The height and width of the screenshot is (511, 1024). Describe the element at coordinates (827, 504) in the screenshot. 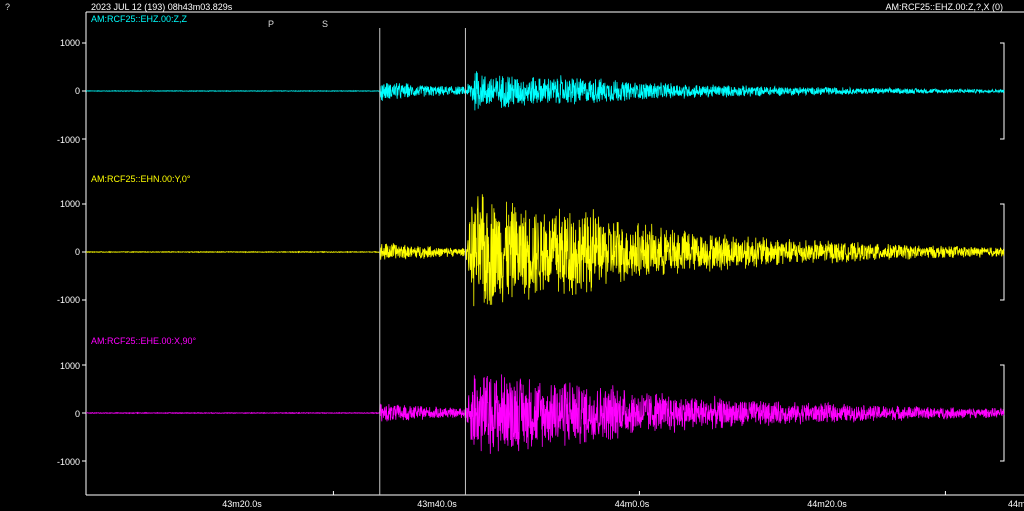

I see `xtick-label: 44m20.0s` at that location.